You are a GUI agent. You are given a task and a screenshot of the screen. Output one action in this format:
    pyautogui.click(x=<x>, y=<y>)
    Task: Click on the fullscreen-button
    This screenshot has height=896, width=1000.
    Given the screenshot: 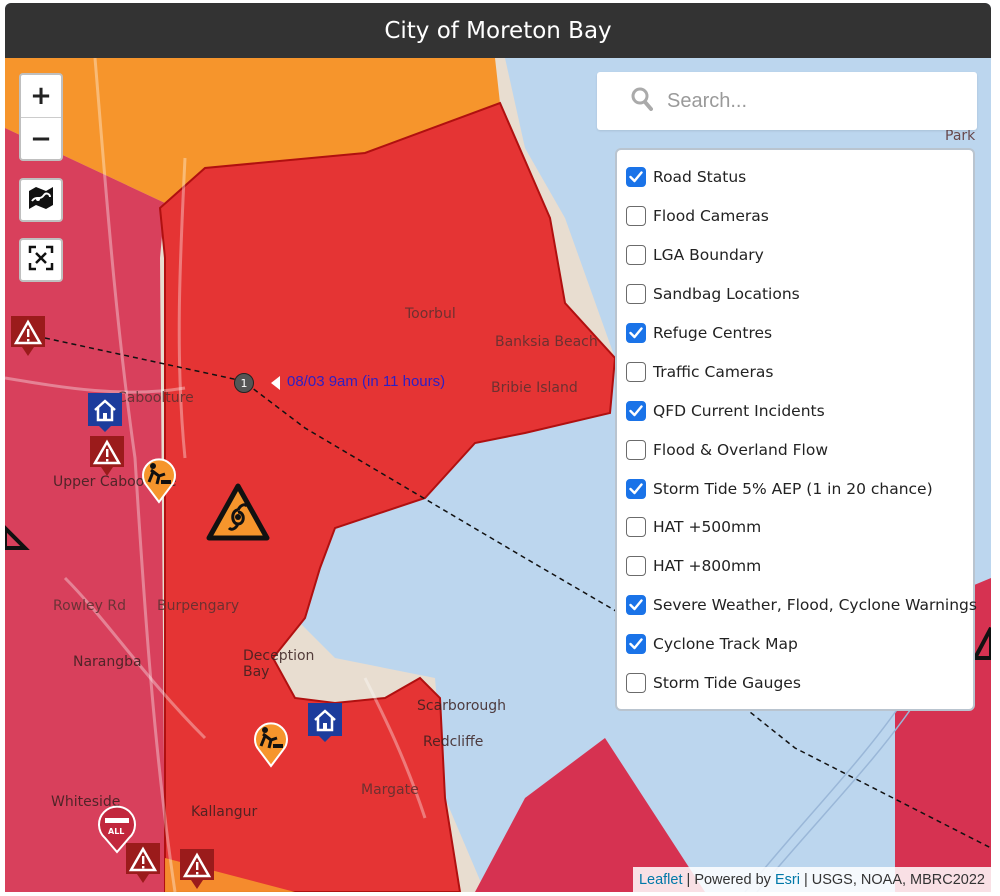 What is the action you would take?
    pyautogui.click(x=41, y=260)
    